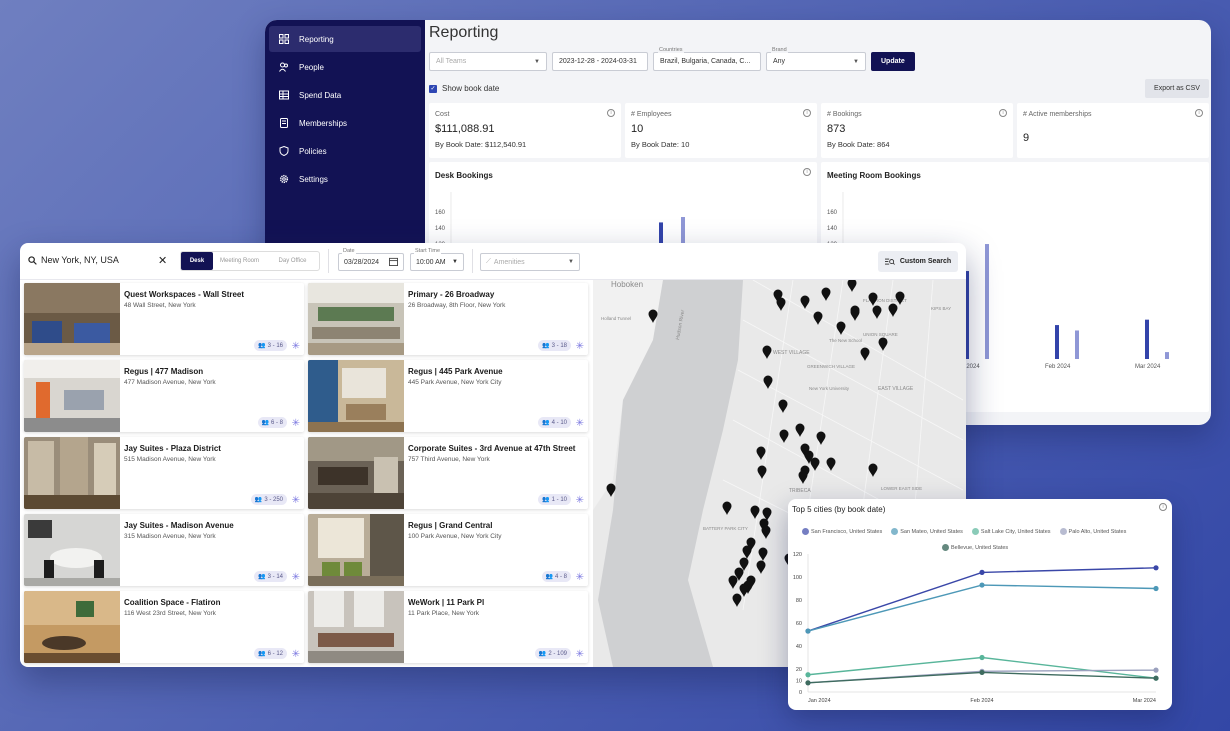 The height and width of the screenshot is (731, 1230). Describe the element at coordinates (918, 261) in the screenshot. I see `custom-search-button: Custom Search` at that location.